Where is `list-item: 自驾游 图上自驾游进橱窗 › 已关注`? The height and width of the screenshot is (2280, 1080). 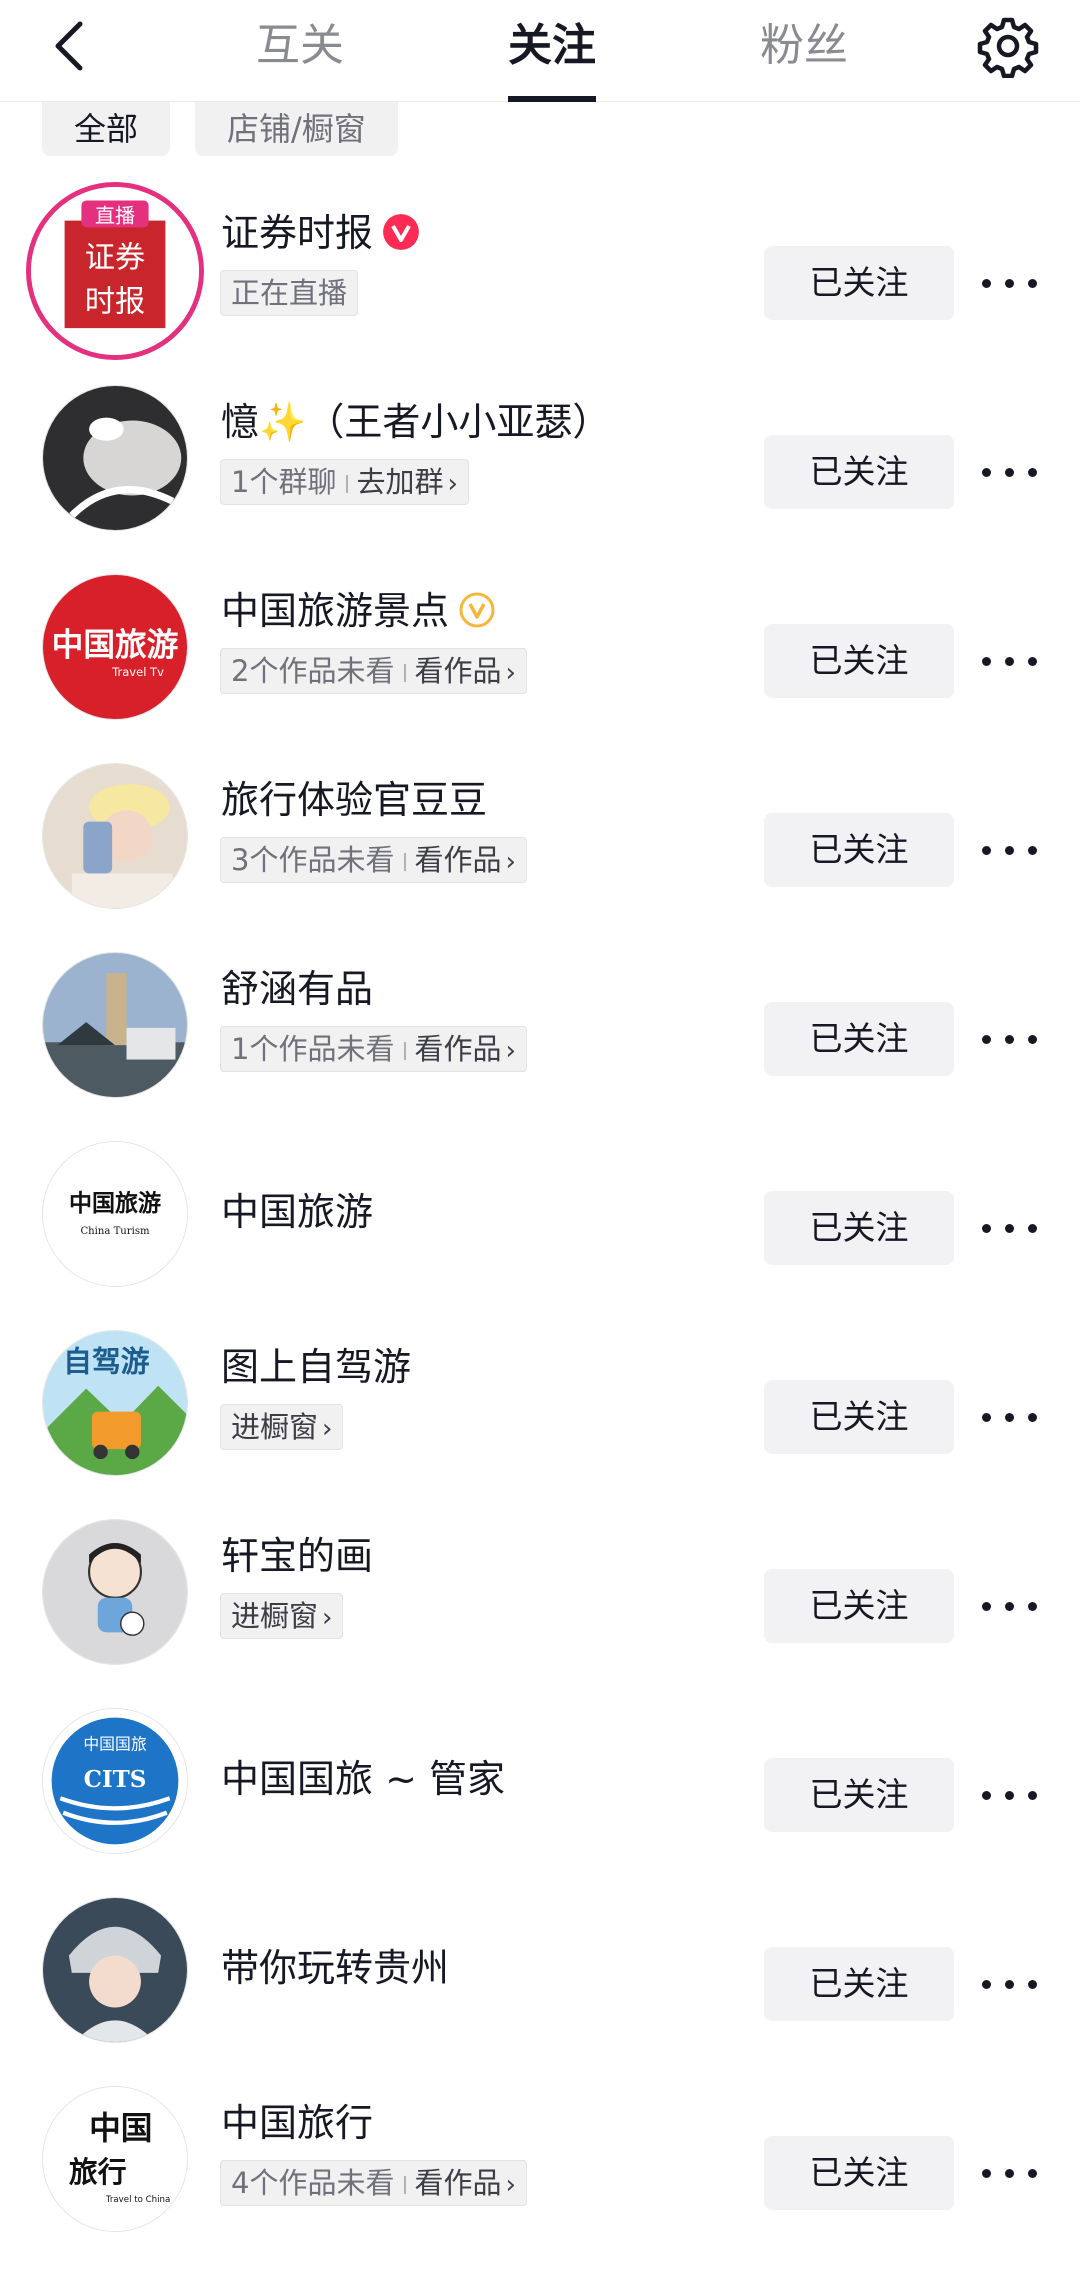
list-item: 自驾游 图上自驾游进橱窗 › 已关注 is located at coordinates (540, 1418).